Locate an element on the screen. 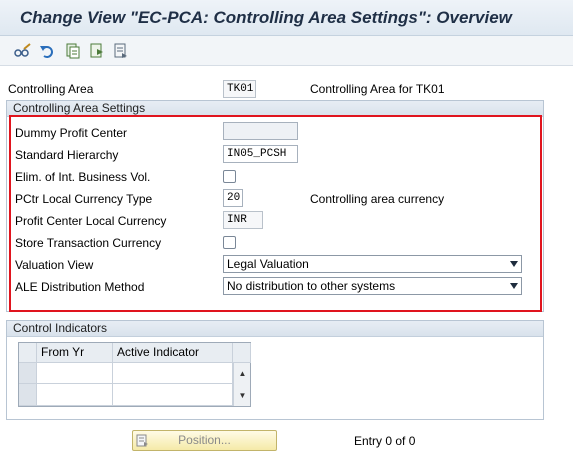  standard-hierarchy-label: Standard Hierarchy is located at coordinates (67, 155).